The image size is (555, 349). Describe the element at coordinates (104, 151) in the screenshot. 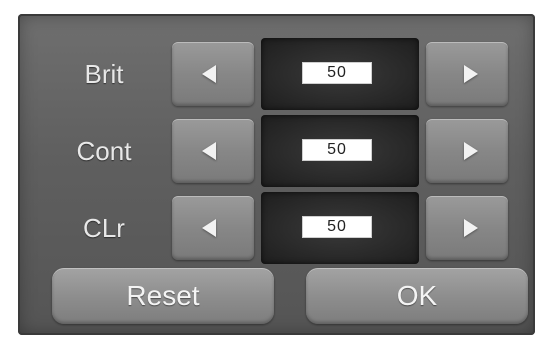

I see `contrast-label: Cont` at that location.